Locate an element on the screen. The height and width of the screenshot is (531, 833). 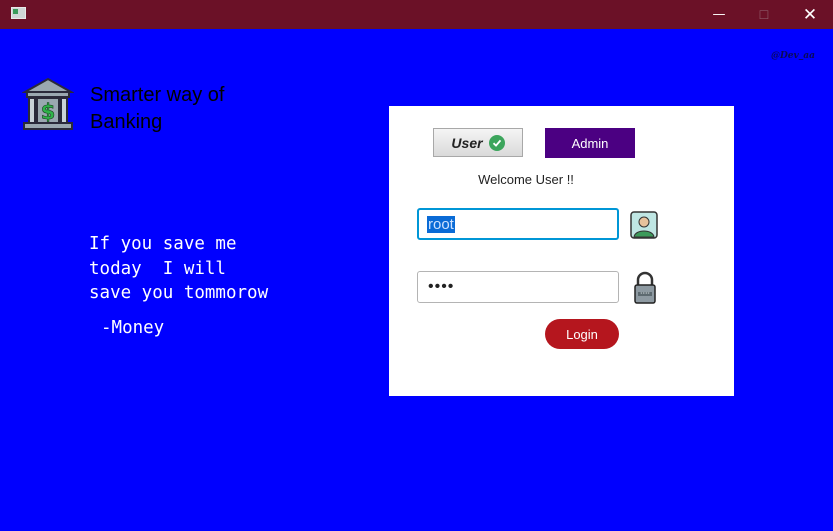
minimize-button: — is located at coordinates (719, 14).